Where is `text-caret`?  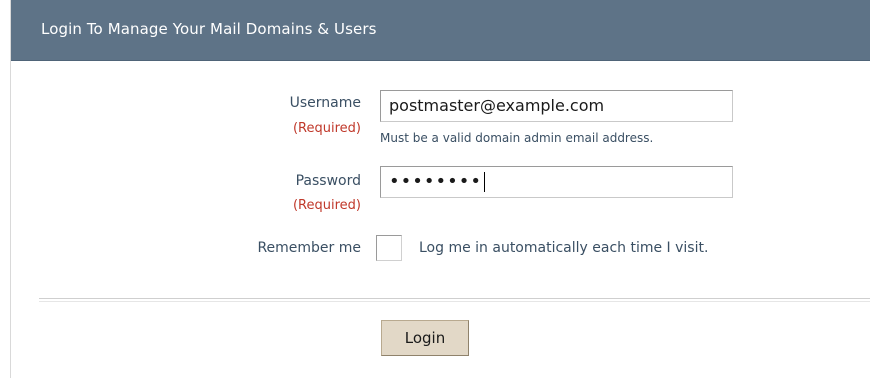 text-caret is located at coordinates (484, 182).